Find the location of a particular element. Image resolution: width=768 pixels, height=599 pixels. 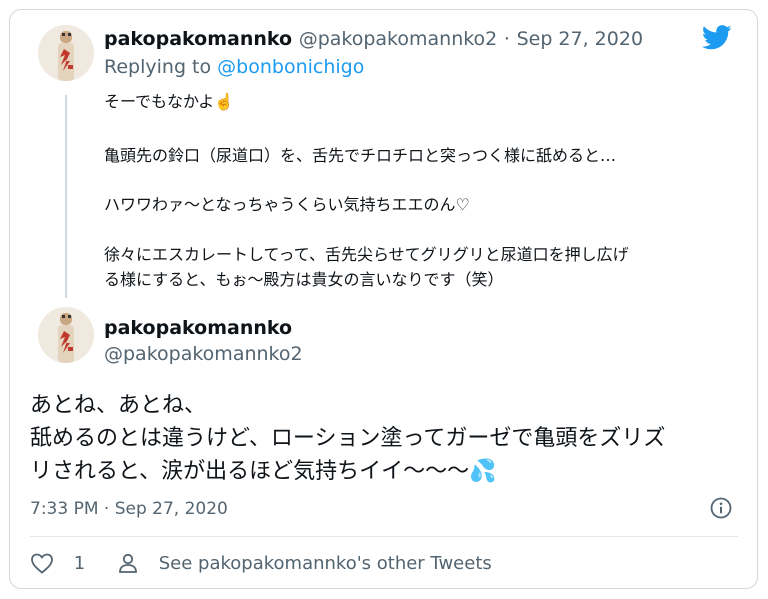

author-avatar is located at coordinates (66, 335).